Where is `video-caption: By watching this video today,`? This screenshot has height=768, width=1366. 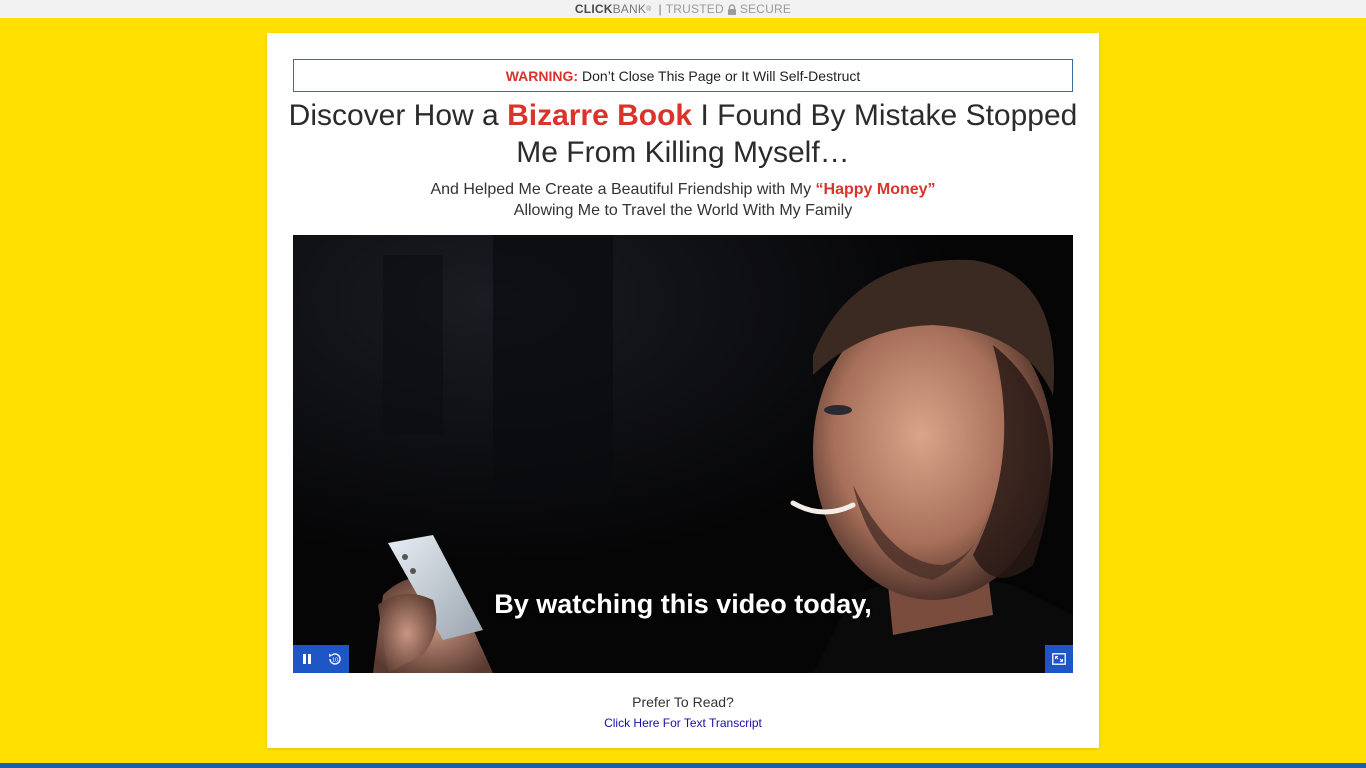
video-caption: By watching this video today, is located at coordinates (683, 604).